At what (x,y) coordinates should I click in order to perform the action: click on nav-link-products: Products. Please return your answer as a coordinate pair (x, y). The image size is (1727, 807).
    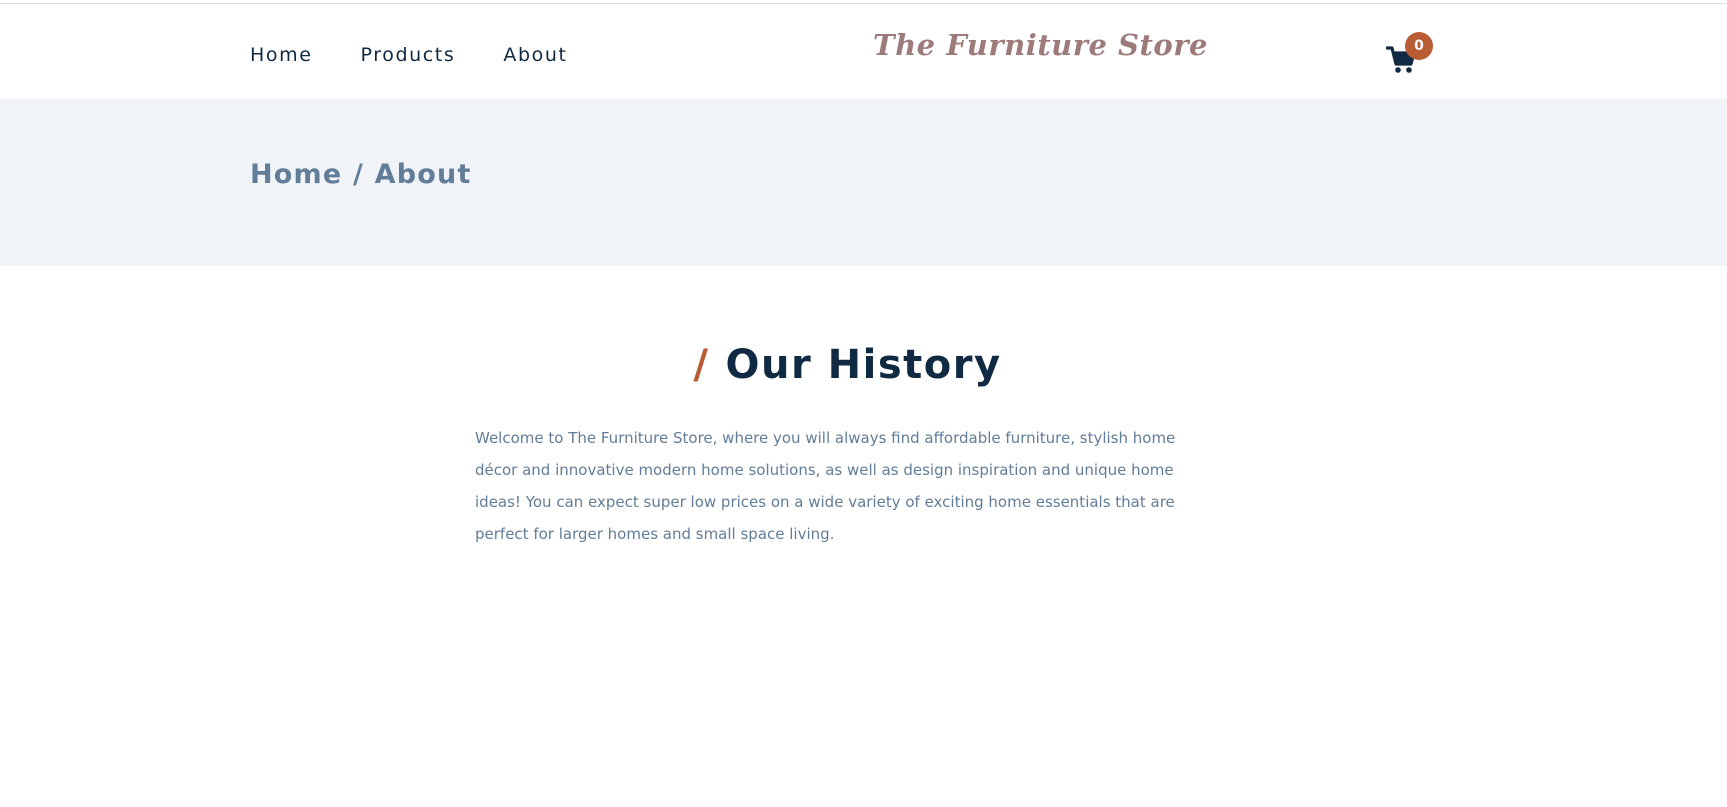
    Looking at the image, I should click on (408, 55).